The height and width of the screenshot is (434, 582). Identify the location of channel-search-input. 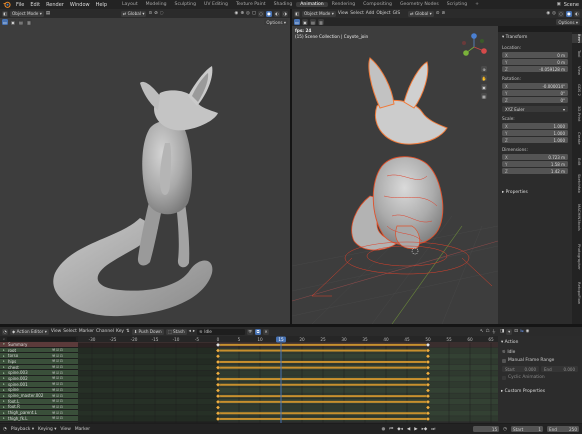
(41, 338).